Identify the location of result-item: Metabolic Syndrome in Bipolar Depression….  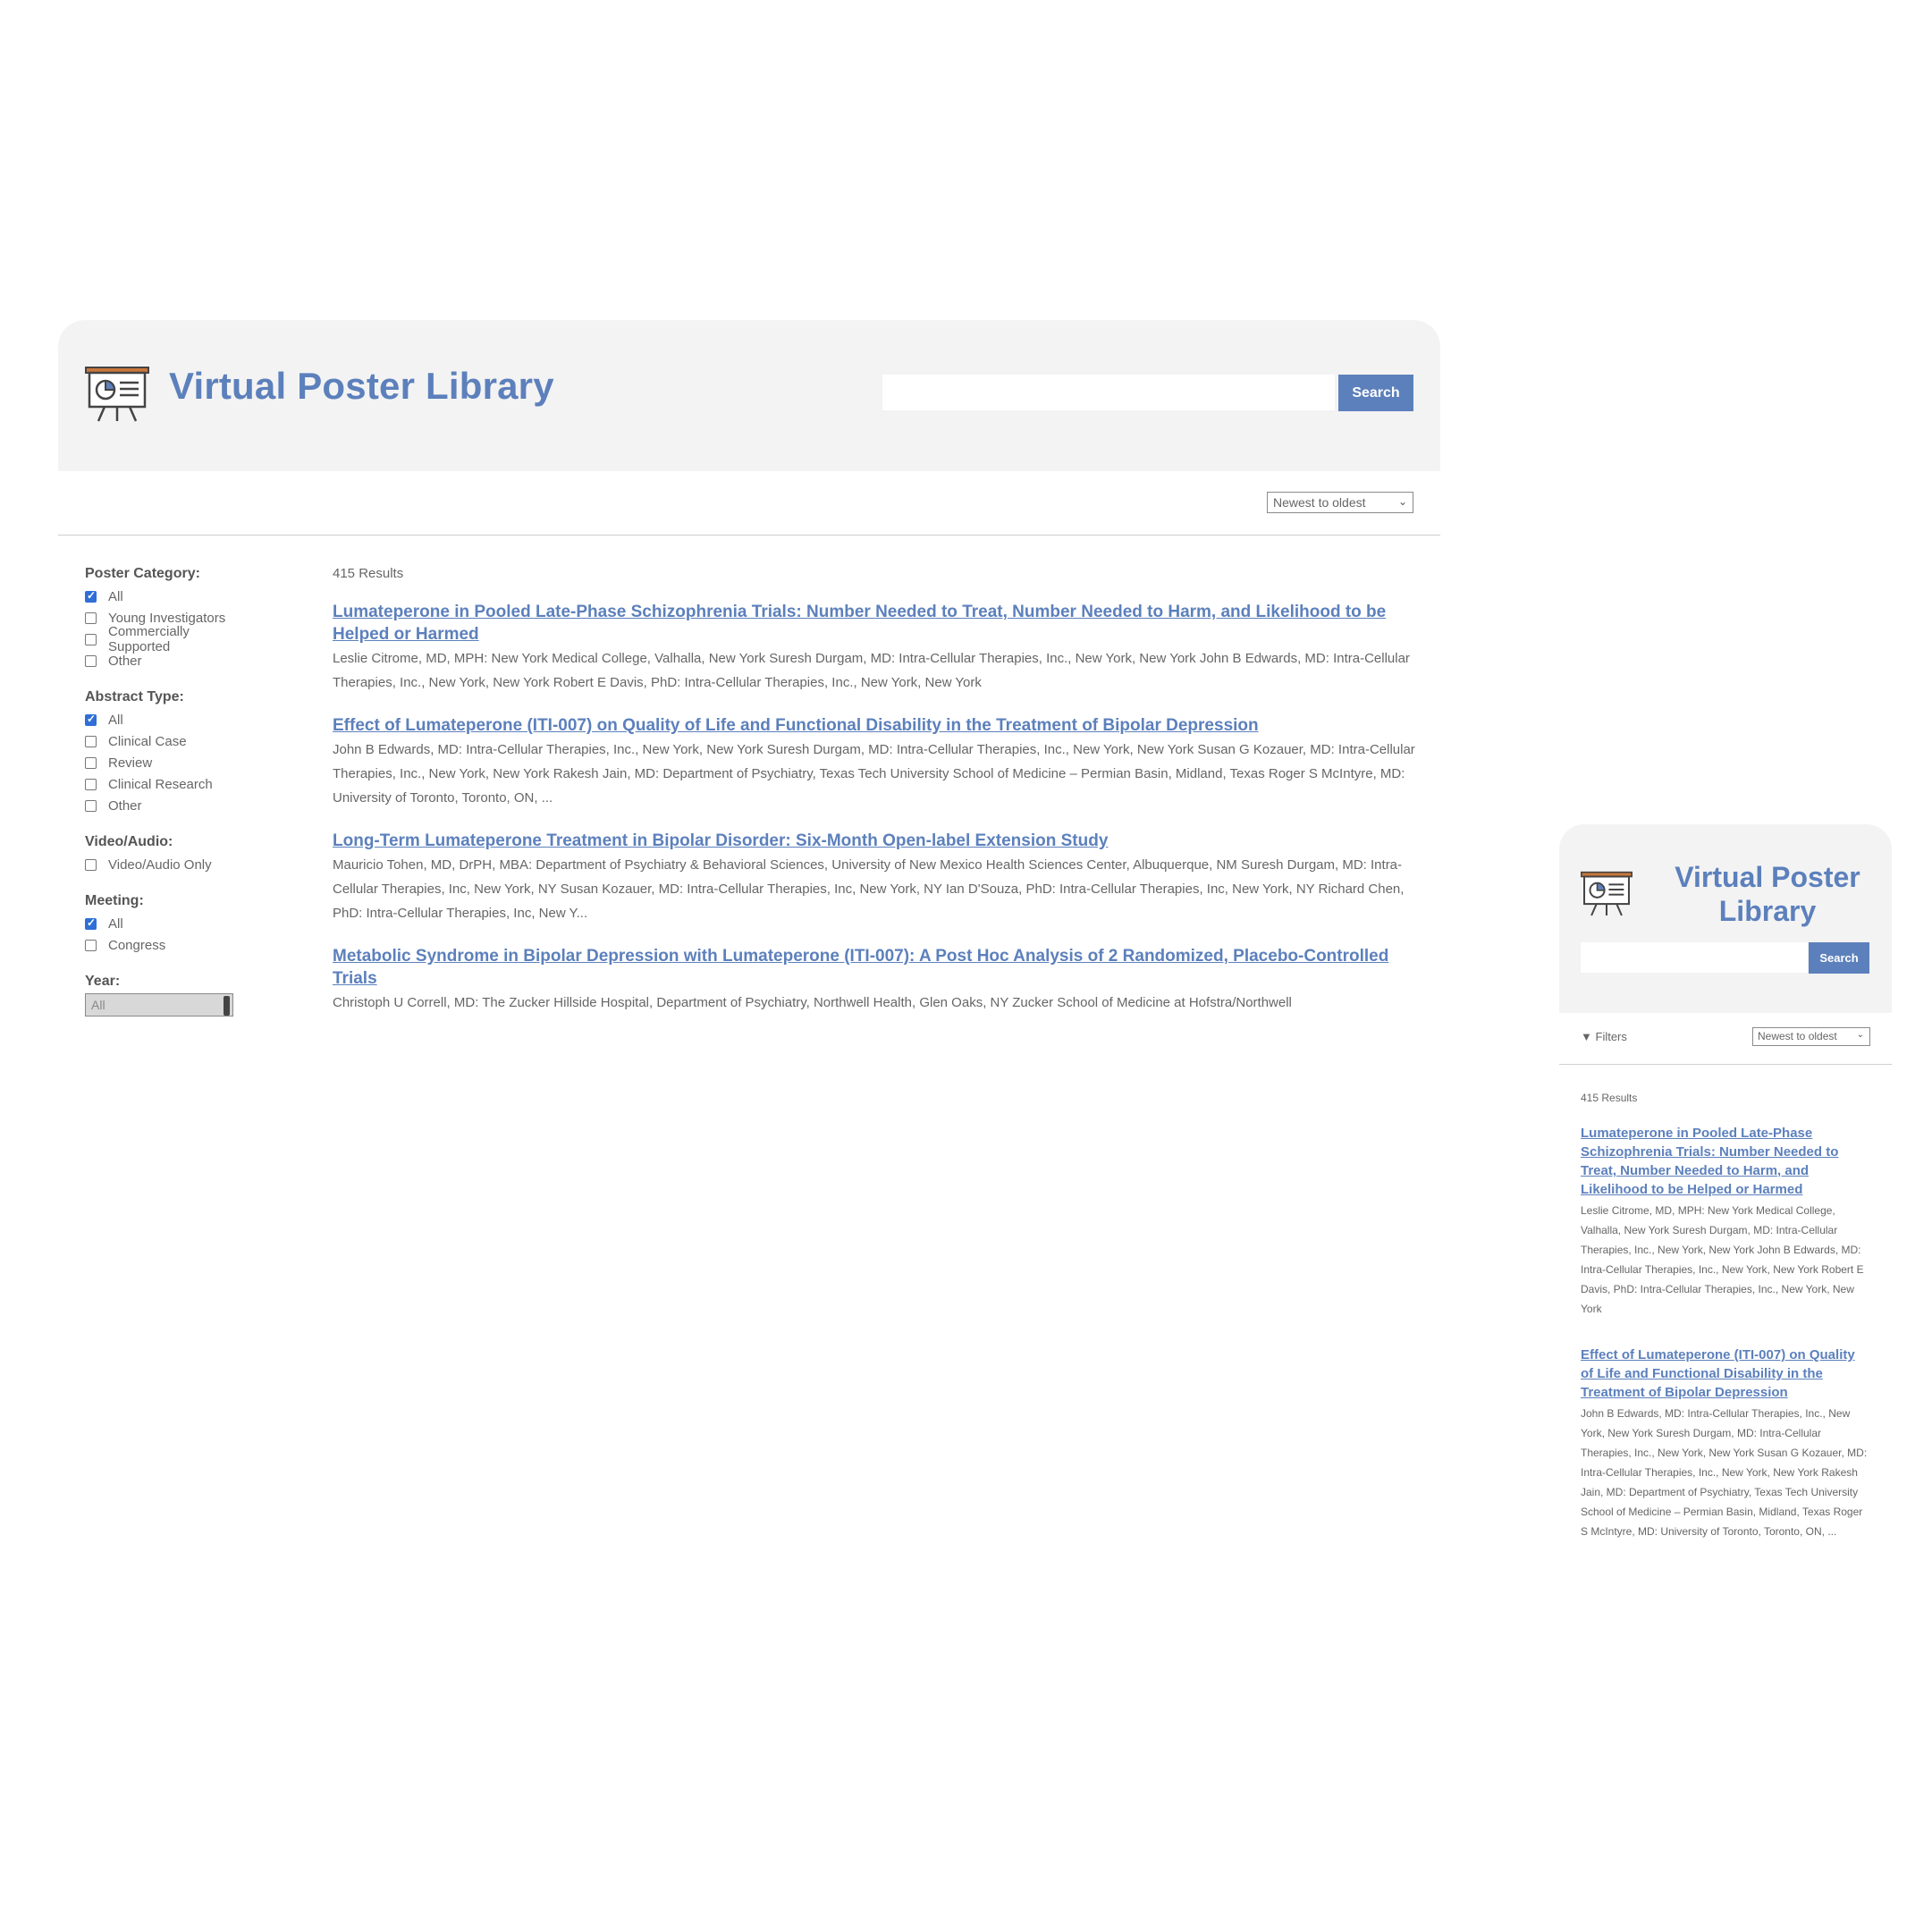
(874, 980).